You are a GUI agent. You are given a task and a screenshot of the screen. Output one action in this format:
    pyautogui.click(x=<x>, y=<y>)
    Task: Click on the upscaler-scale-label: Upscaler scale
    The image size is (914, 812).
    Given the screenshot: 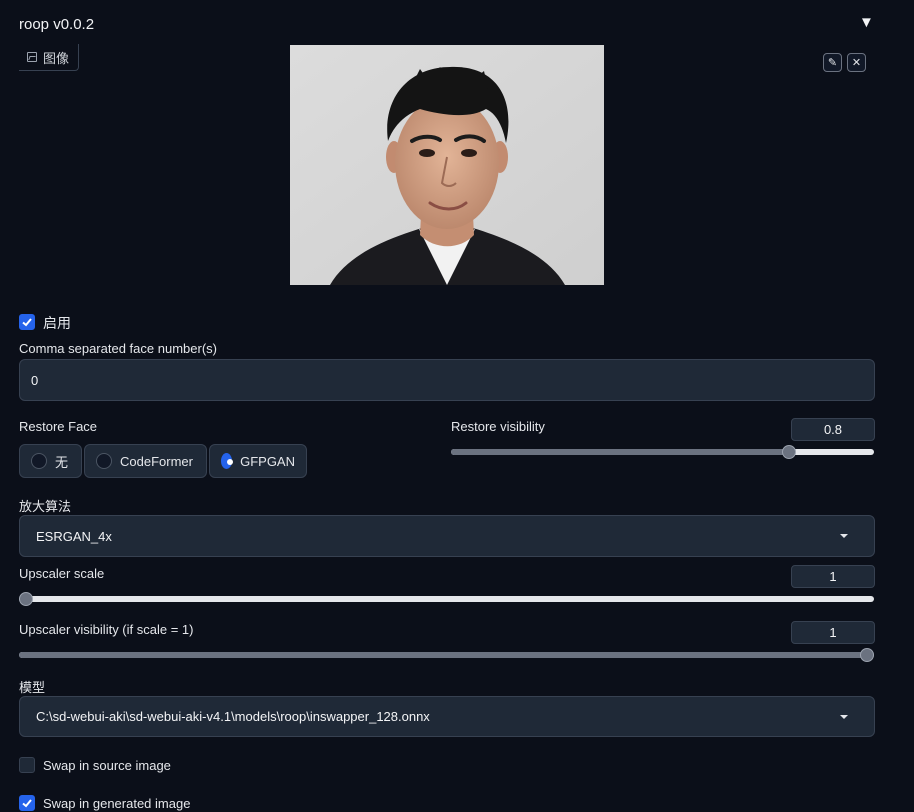 What is the action you would take?
    pyautogui.click(x=62, y=573)
    